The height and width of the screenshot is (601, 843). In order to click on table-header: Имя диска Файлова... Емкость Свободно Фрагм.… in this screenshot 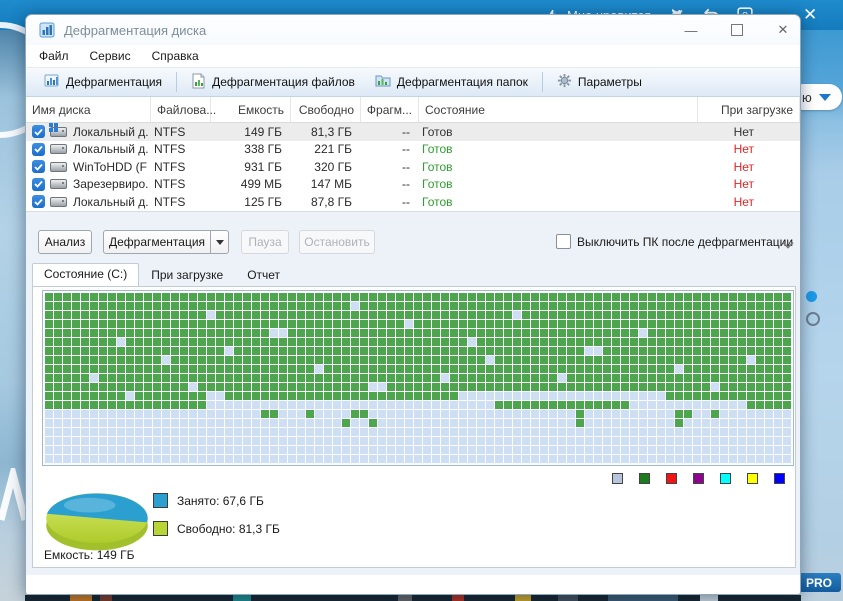, I will do `click(413, 110)`.